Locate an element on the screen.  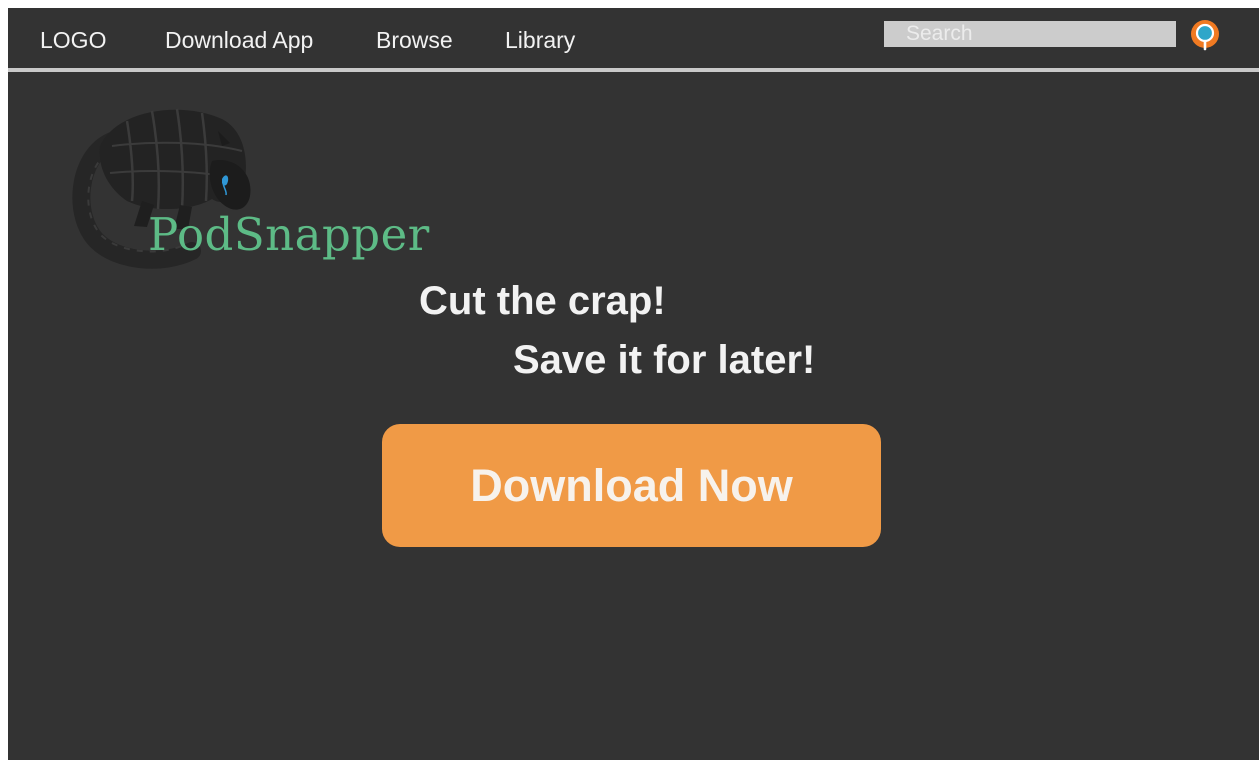
brand-name: PodSnapper is located at coordinates (289, 234).